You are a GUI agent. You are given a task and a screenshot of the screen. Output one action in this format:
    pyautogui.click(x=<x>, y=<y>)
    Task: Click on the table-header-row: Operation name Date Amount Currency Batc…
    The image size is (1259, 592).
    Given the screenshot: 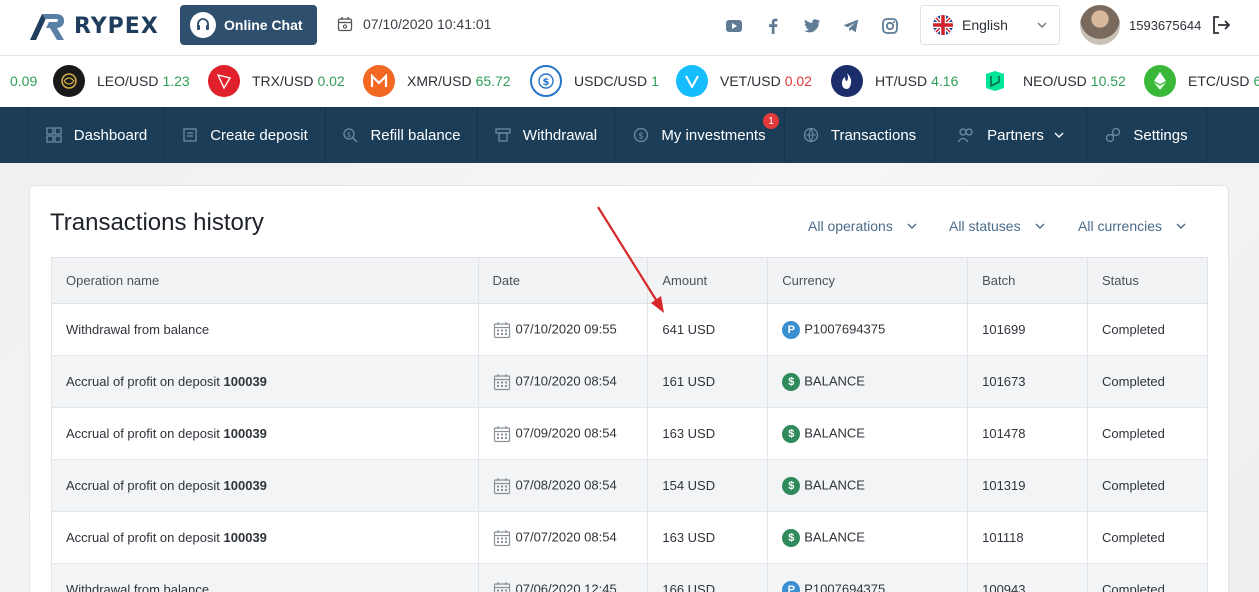 What is the action you would take?
    pyautogui.click(x=629, y=280)
    